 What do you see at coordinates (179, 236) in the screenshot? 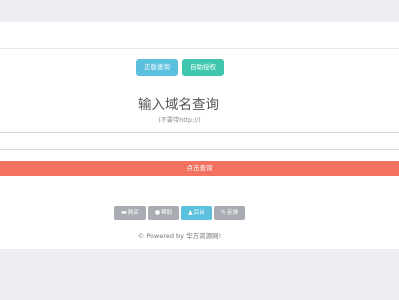
I see `powered-by-text: © Powered by 华方资源网!` at bounding box center [179, 236].